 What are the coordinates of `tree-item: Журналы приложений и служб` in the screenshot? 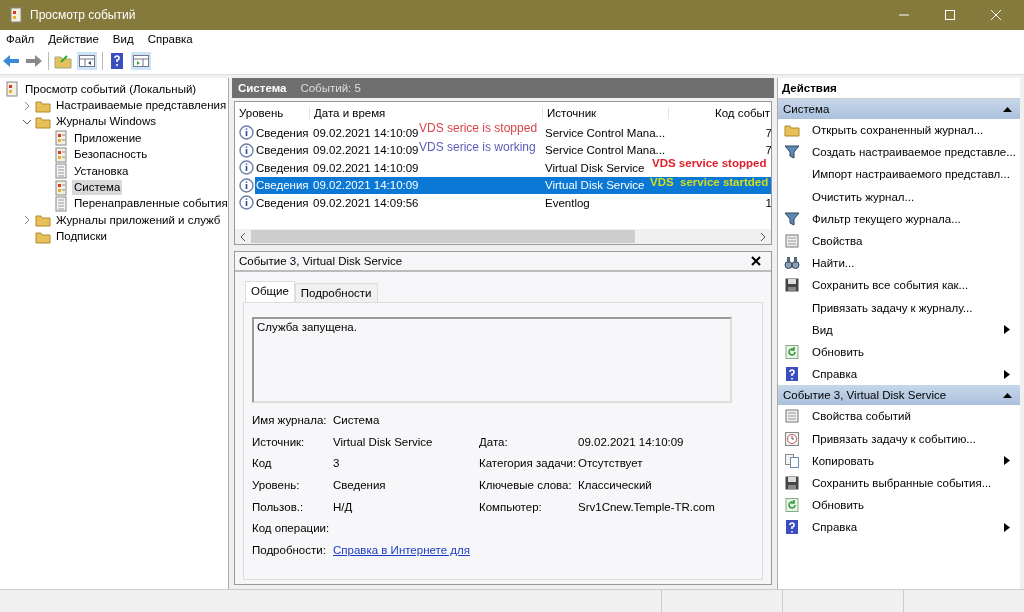 It's located at (138, 220).